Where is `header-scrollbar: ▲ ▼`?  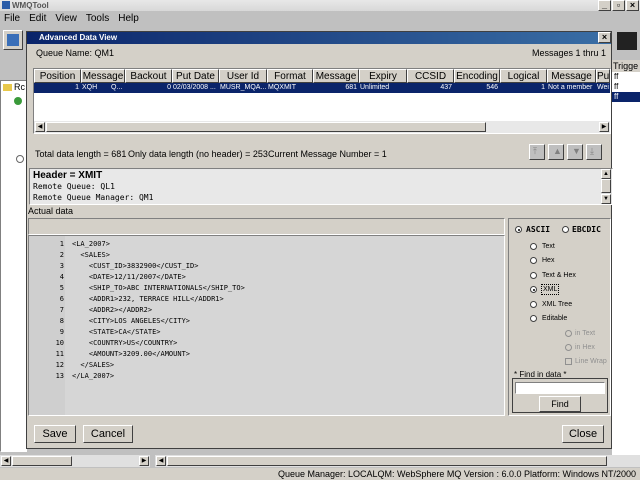
header-scrollbar: ▲ ▼ is located at coordinates (606, 186).